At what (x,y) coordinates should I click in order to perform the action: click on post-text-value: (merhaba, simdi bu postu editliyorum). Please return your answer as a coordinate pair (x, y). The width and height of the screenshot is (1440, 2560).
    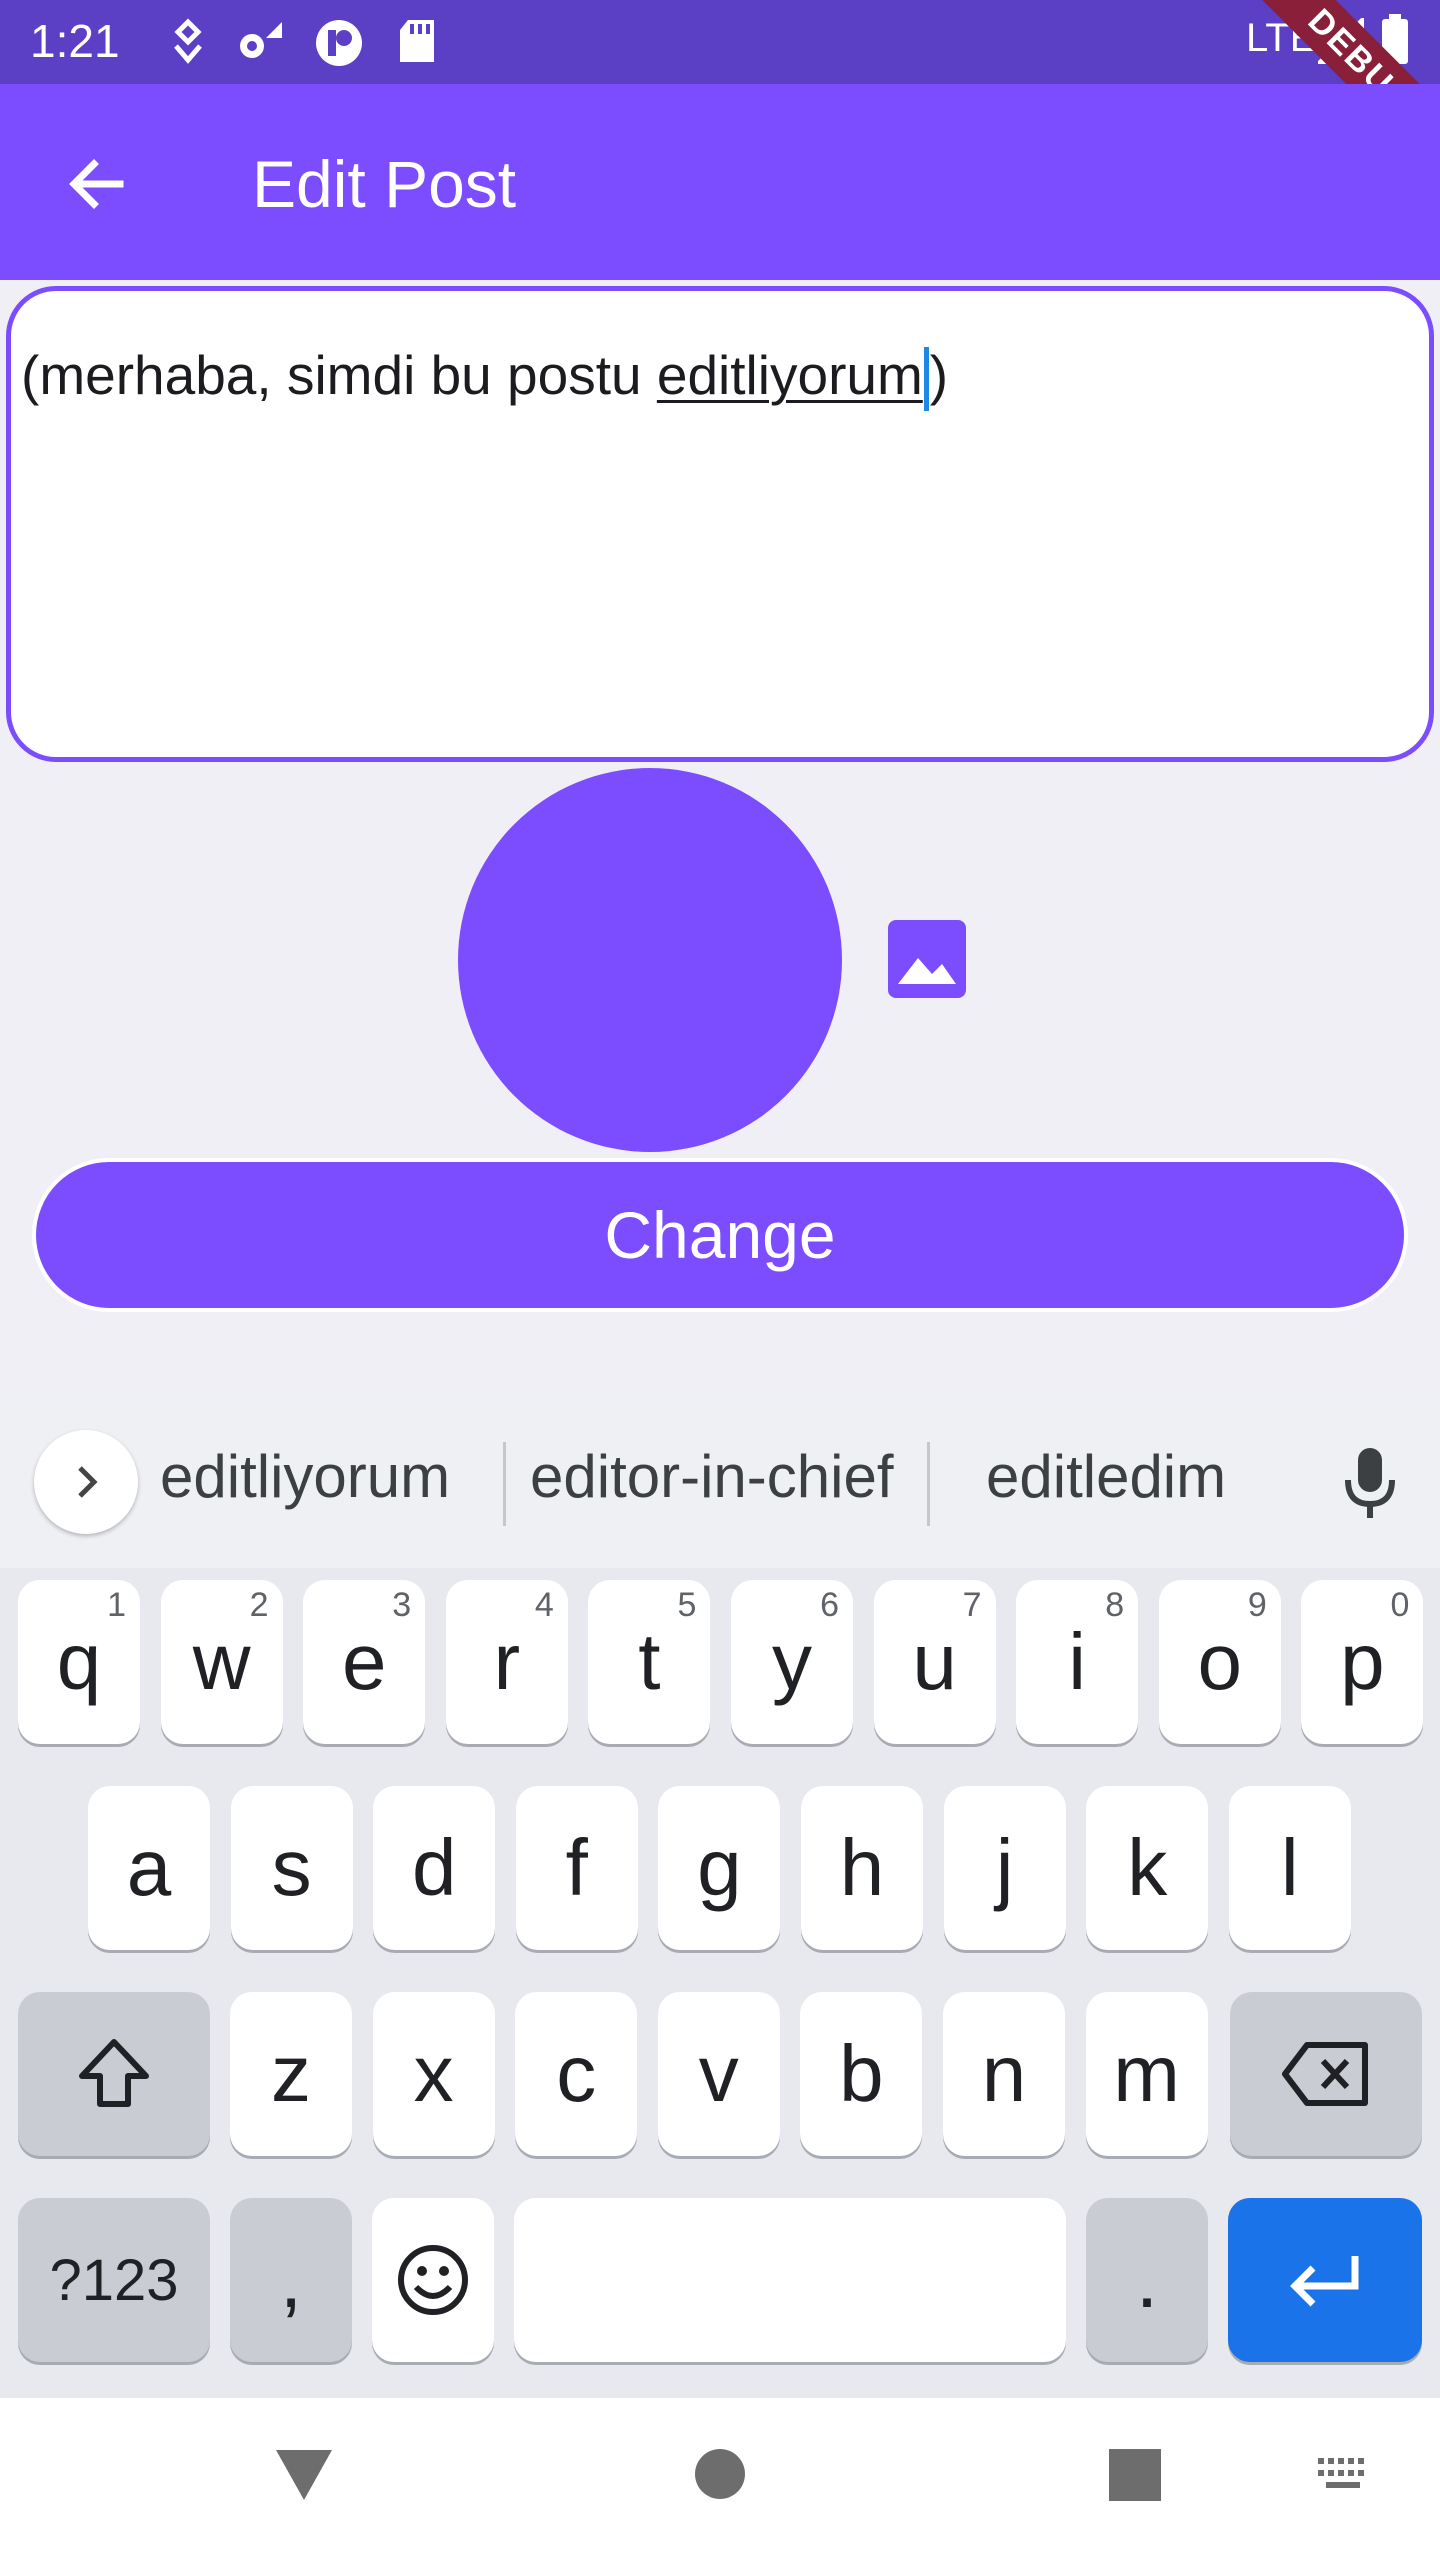
    Looking at the image, I should click on (485, 377).